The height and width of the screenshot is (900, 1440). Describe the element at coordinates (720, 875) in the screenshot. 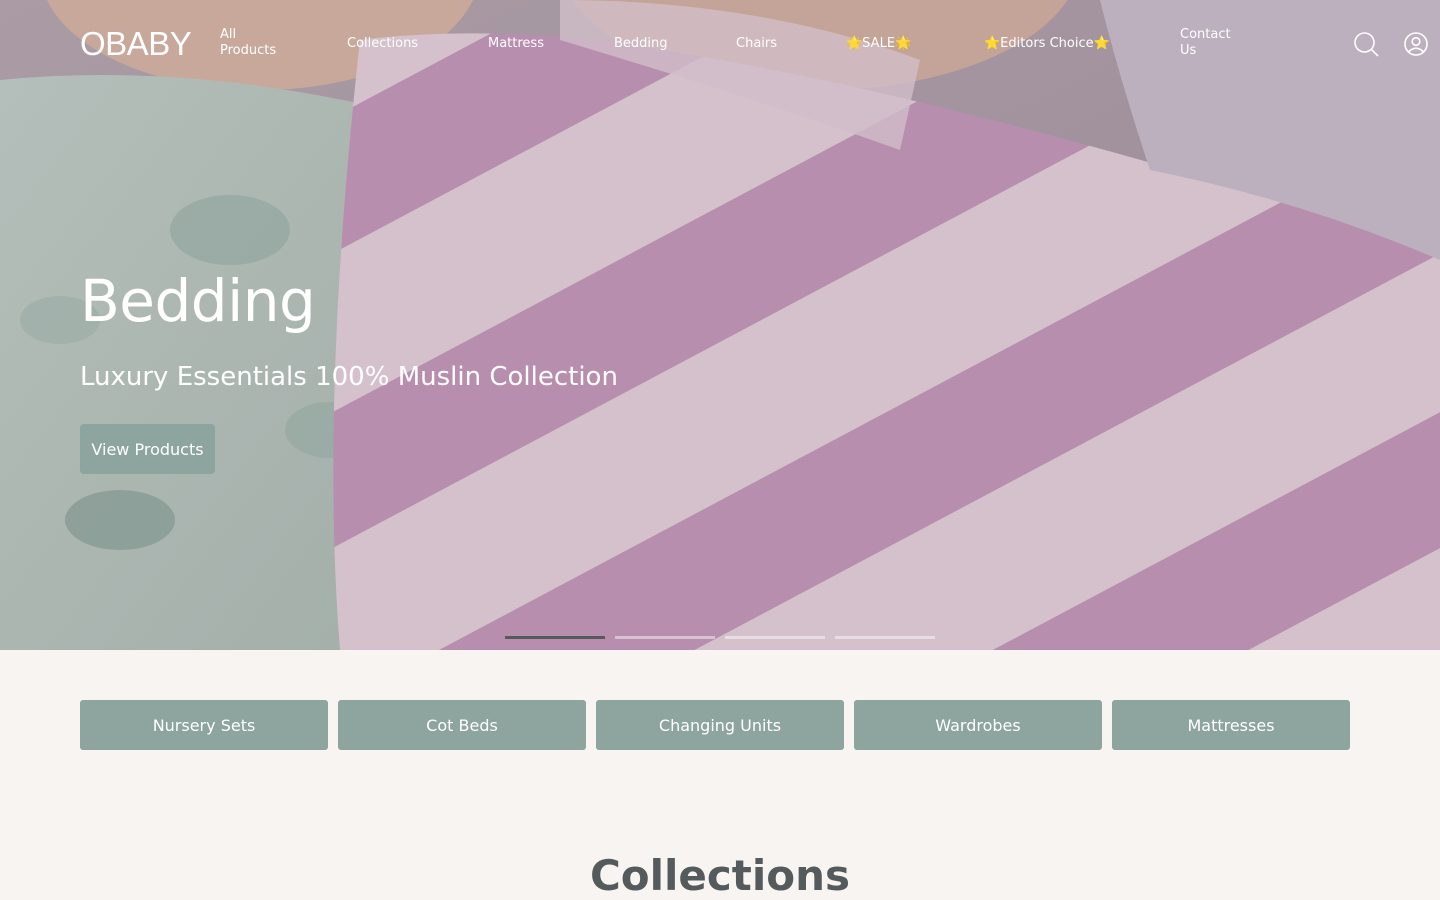

I see `collections-heading: Collections` at that location.